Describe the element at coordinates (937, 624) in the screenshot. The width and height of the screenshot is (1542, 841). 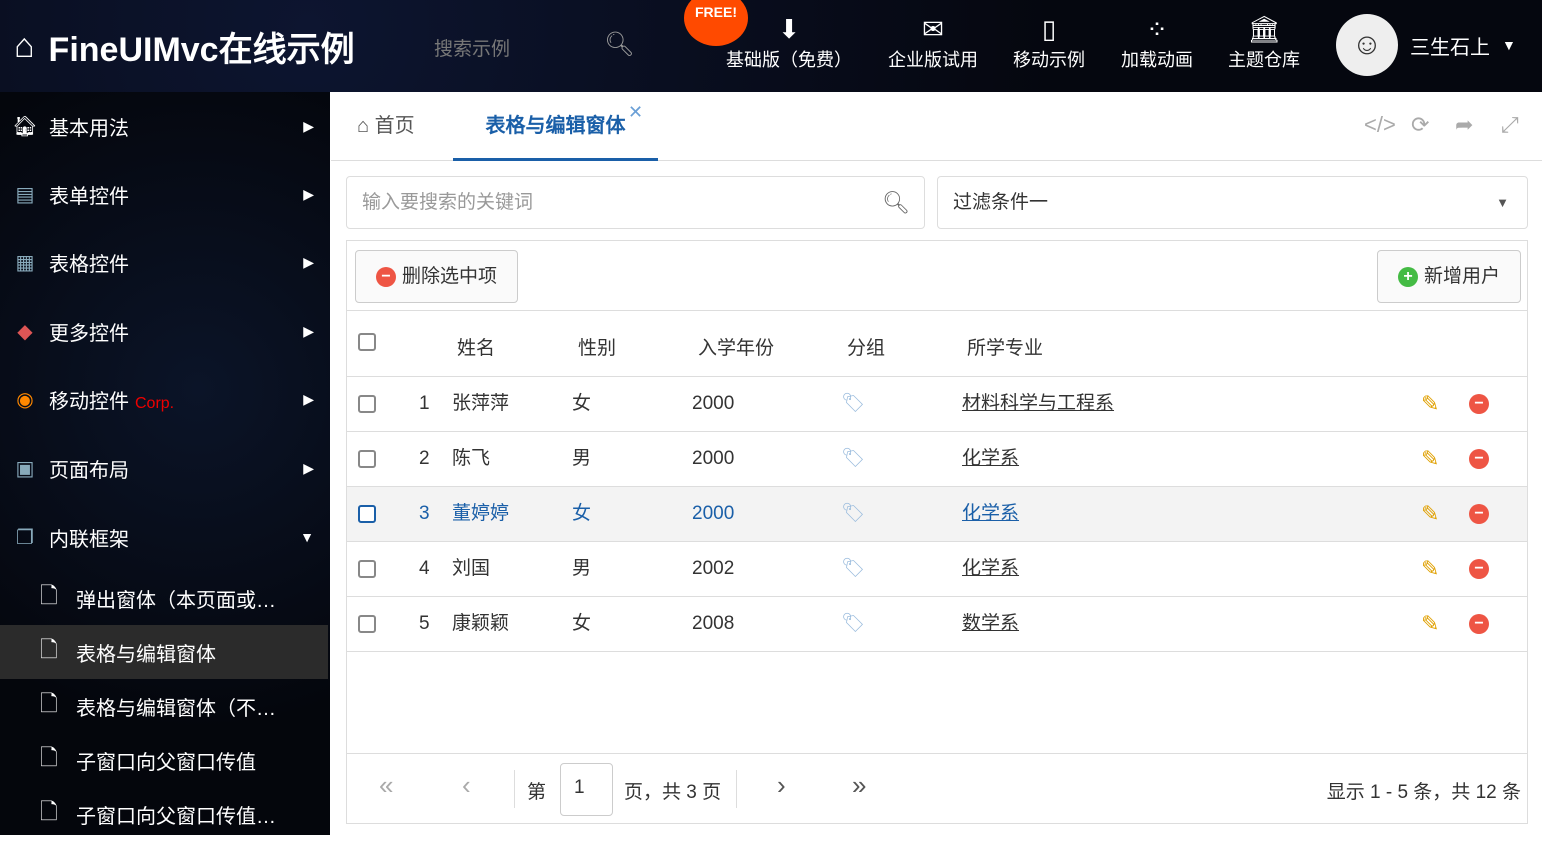
I see `table-row: 5 康颖颖 女 2008 🏷︎ 数学系 ✎ −` at that location.